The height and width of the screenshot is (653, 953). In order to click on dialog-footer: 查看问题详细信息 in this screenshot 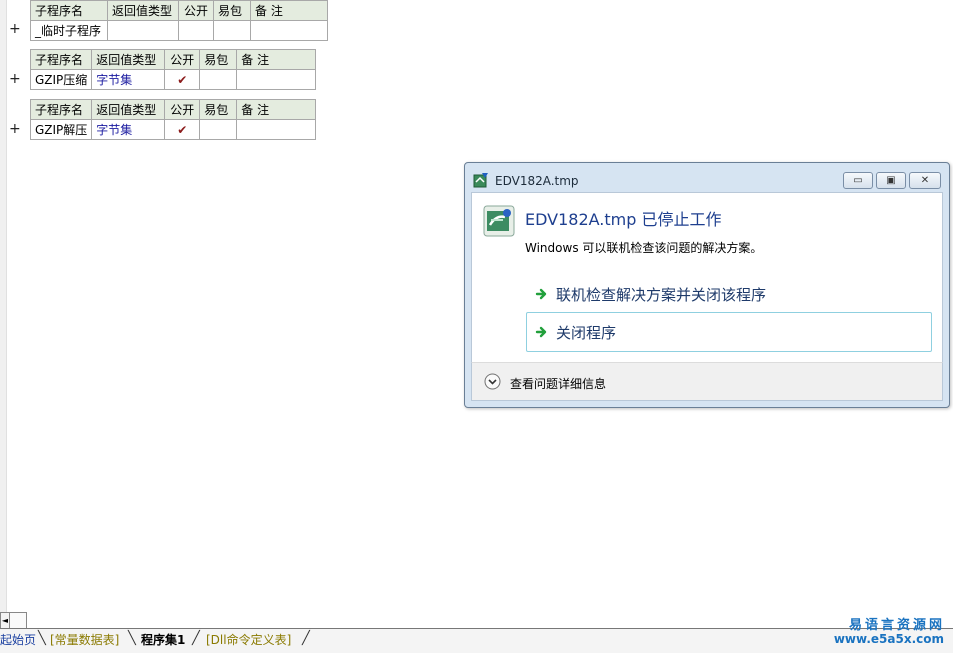, I will do `click(707, 381)`.